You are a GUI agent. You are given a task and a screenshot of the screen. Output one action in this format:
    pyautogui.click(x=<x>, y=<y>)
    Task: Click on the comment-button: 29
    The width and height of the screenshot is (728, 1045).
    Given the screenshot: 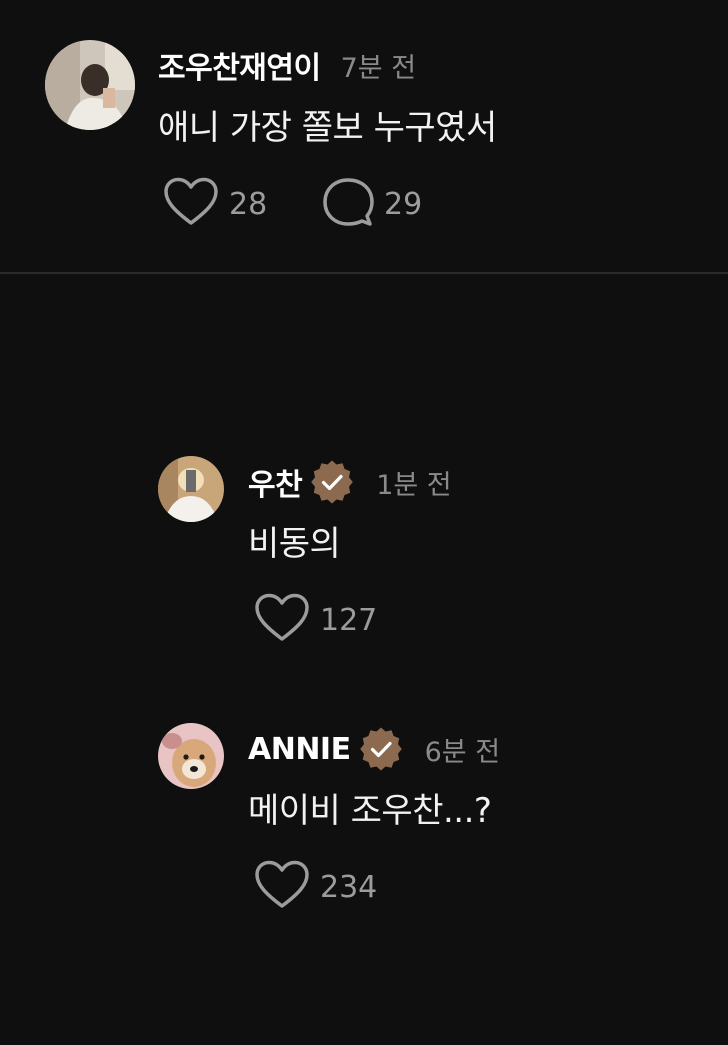 What is the action you would take?
    pyautogui.click(x=372, y=204)
    